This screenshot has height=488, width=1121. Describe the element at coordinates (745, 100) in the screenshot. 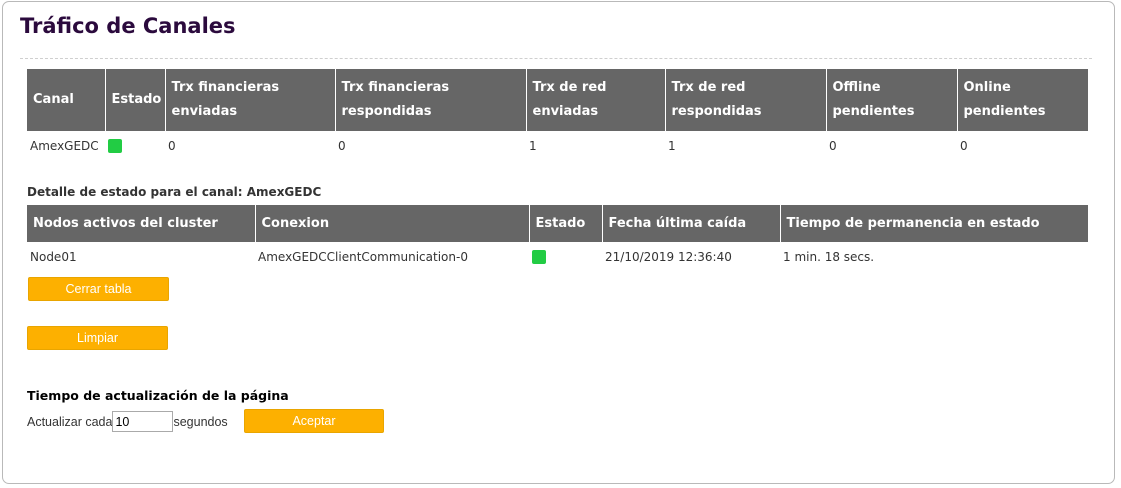

I see `header-trx-red-respondidas: Trx de red respondidas` at that location.